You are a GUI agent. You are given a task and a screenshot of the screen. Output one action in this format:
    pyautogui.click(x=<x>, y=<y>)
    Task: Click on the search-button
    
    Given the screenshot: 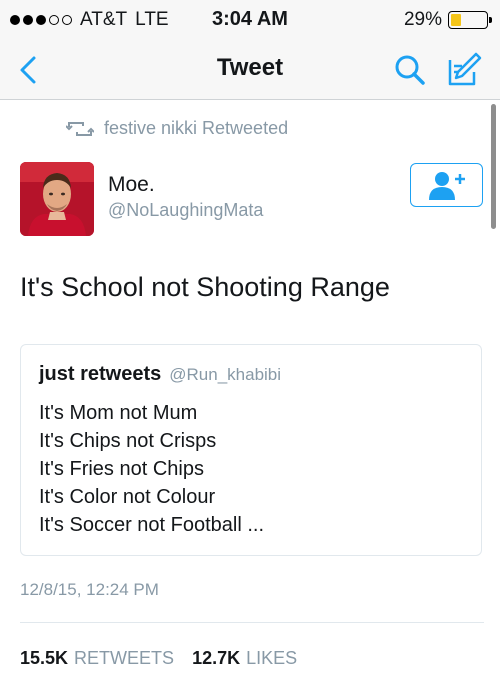 What is the action you would take?
    pyautogui.click(x=410, y=70)
    